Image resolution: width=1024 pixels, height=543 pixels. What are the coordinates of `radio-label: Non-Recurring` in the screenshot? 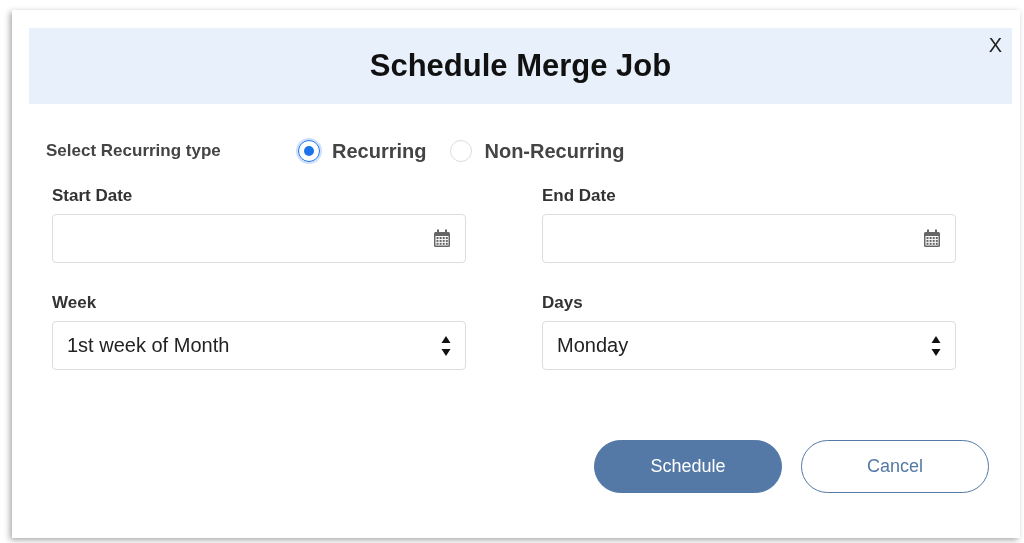 It's located at (554, 151).